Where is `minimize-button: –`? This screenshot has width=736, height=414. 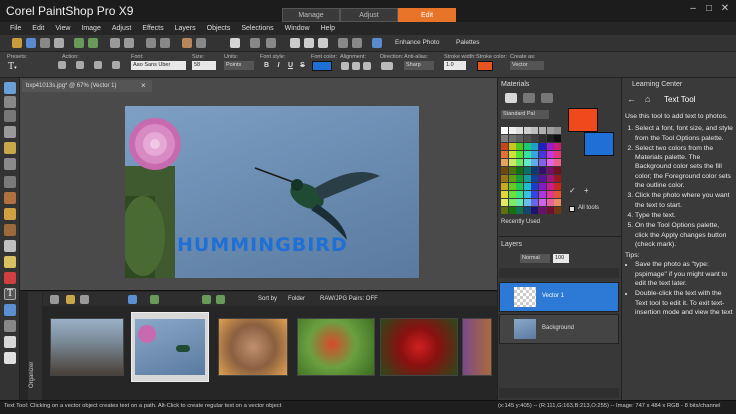
minimize-button: – is located at coordinates (693, 9).